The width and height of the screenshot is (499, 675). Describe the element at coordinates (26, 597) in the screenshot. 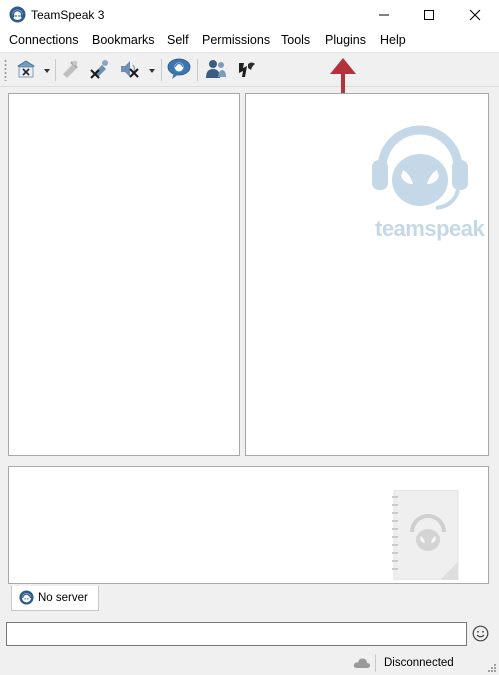

I see `teamspeak-tab-icon` at that location.